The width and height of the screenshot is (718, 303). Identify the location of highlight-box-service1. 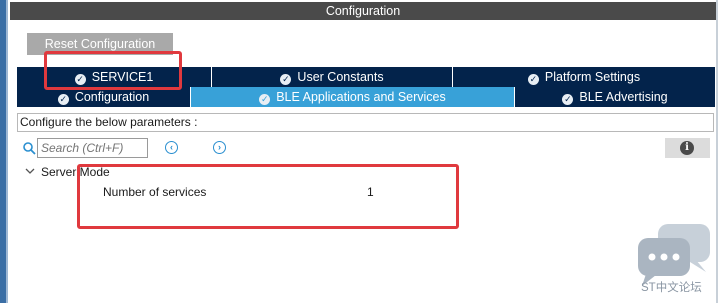
(113, 70).